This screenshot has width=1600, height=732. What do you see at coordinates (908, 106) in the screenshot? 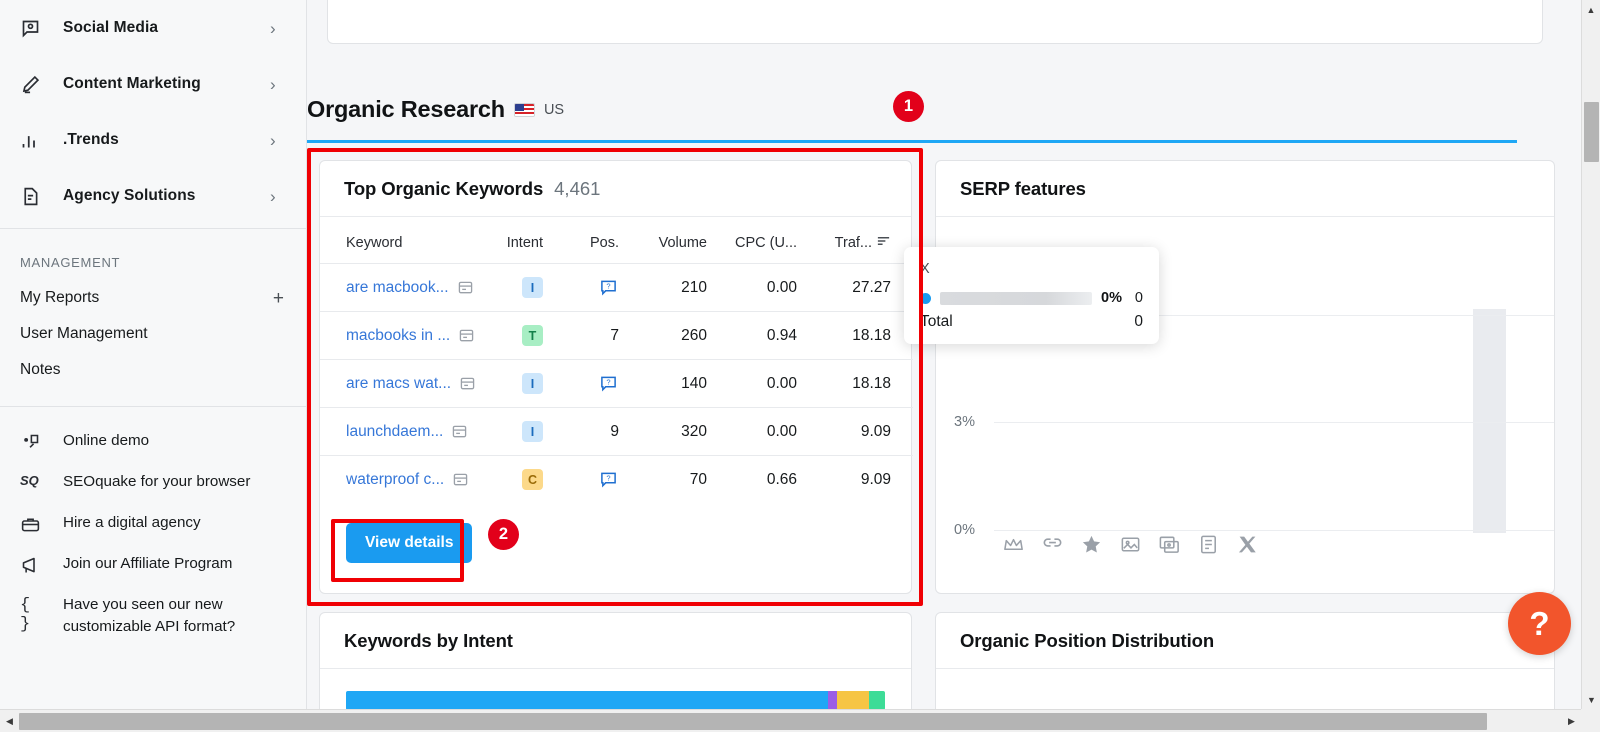
I see `annotation-badge-1: 1` at bounding box center [908, 106].